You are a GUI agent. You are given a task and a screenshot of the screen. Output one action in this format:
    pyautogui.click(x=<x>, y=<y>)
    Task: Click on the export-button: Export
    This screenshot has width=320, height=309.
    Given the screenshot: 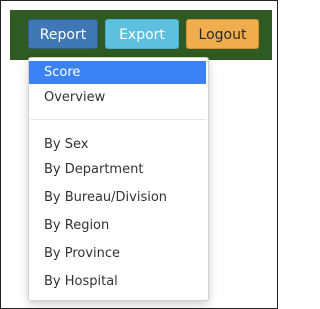 What is the action you would take?
    pyautogui.click(x=142, y=34)
    